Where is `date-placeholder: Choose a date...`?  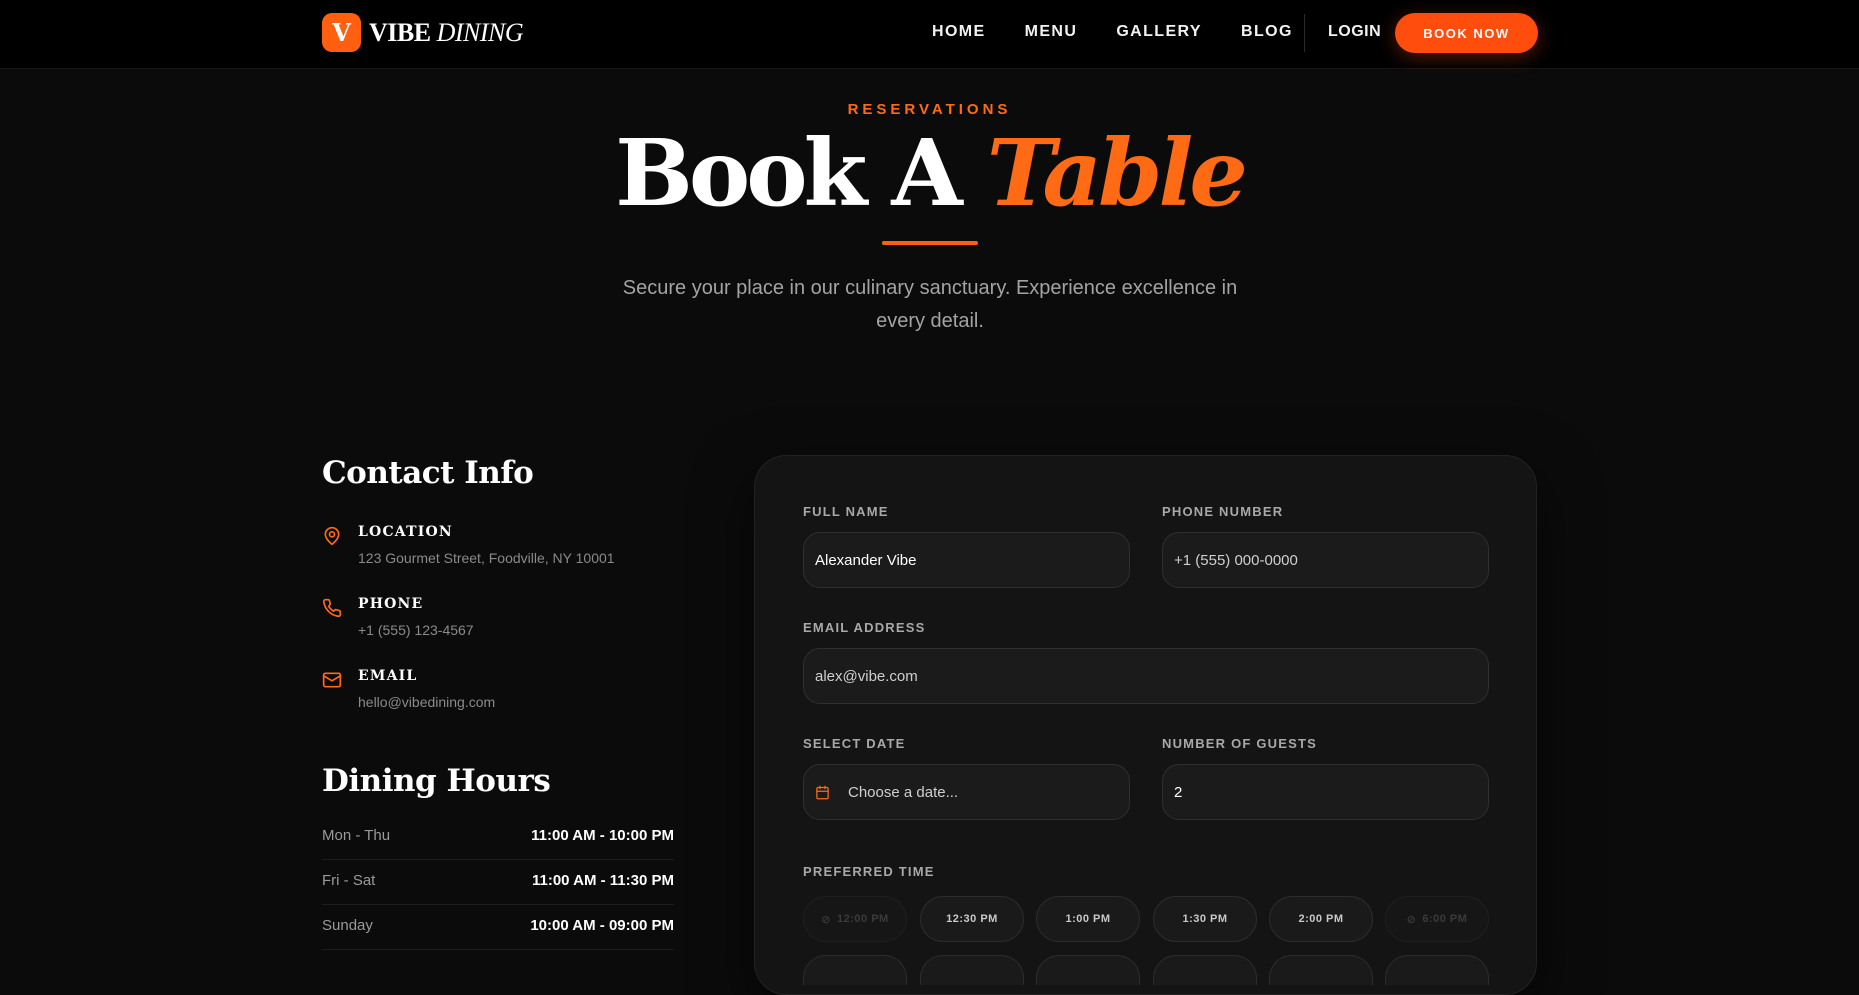
date-placeholder: Choose a date... is located at coordinates (903, 792).